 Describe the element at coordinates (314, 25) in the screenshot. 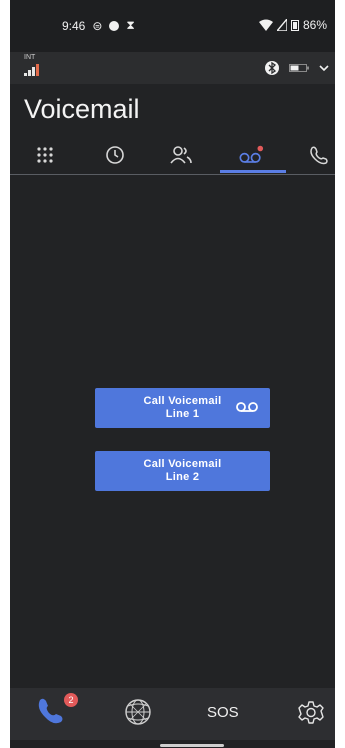

I see `battery-percent: 86%` at that location.